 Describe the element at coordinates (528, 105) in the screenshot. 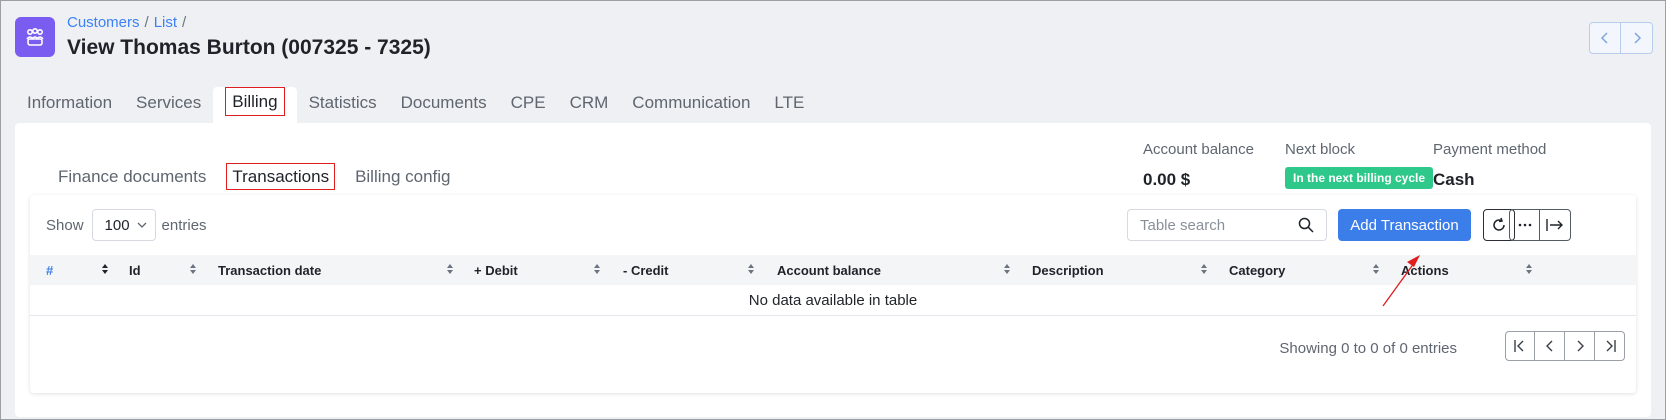

I see `tab-cpe: CPE` at that location.